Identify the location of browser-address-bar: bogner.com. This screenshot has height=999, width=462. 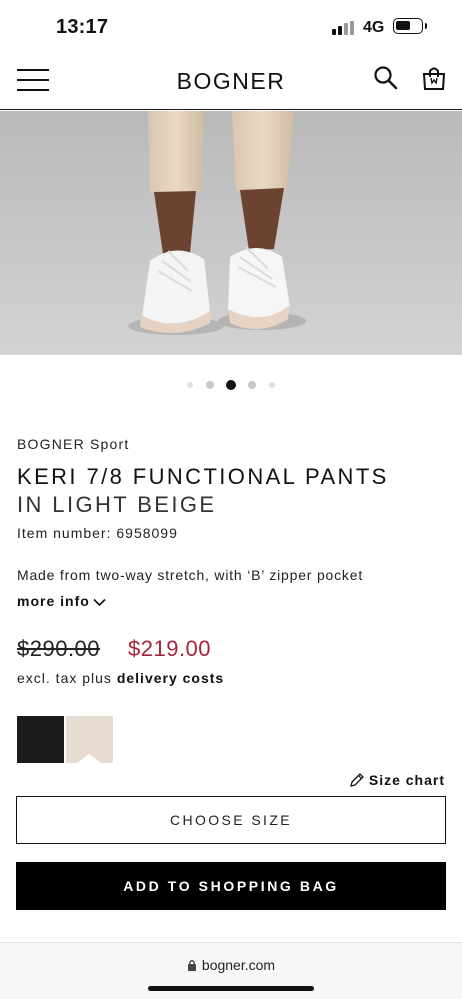
(231, 970).